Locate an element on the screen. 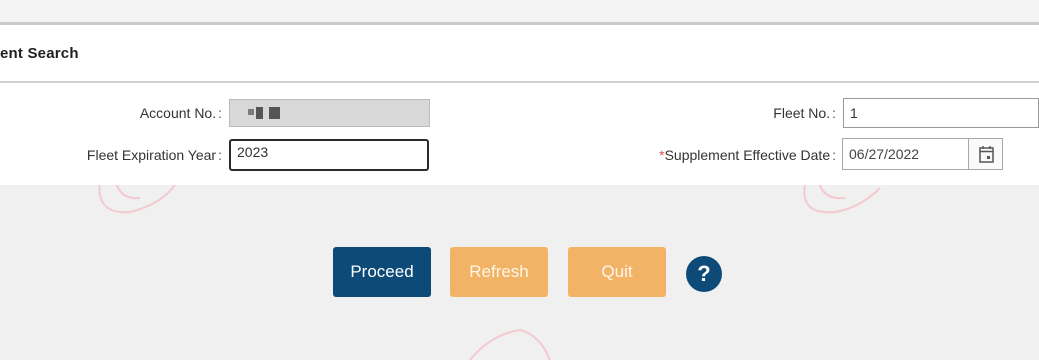 The image size is (1039, 360). fleet-no-label: Fleet No.: is located at coordinates (804, 113).